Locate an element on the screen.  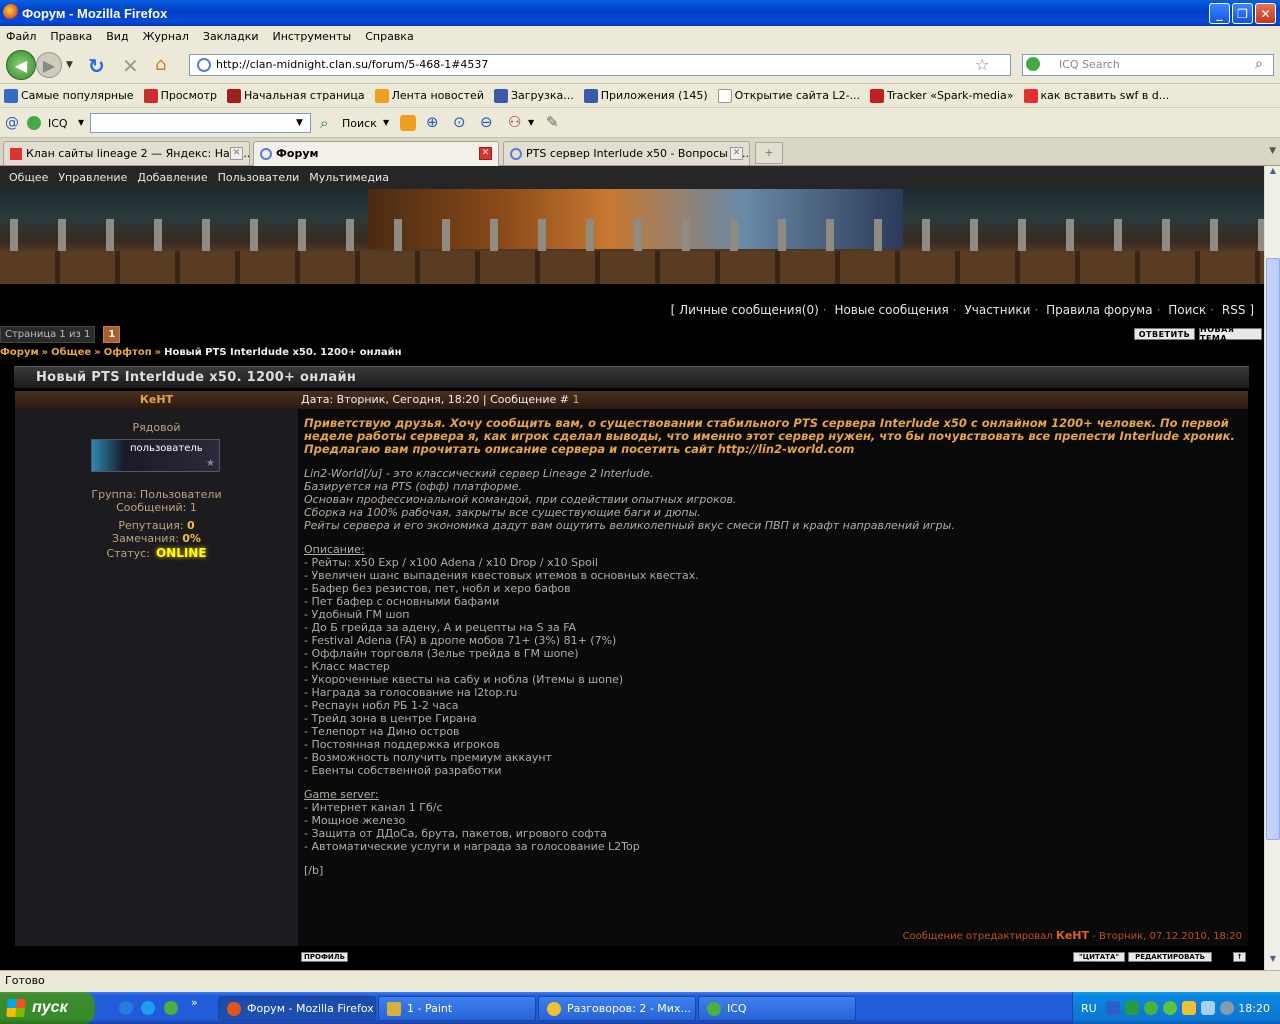
at-icon: @ is located at coordinates (12, 123).